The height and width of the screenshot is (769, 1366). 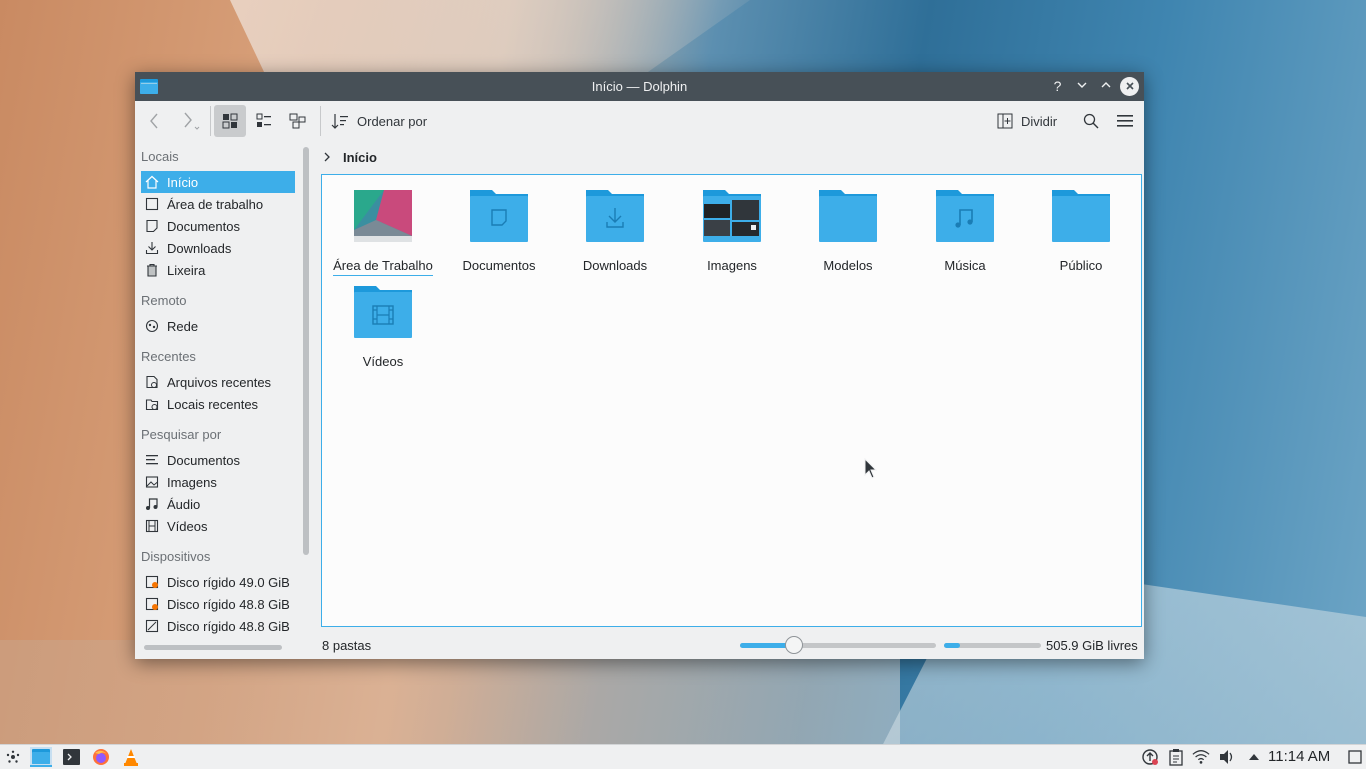 I want to click on task-konsole, so click(x=71, y=757).